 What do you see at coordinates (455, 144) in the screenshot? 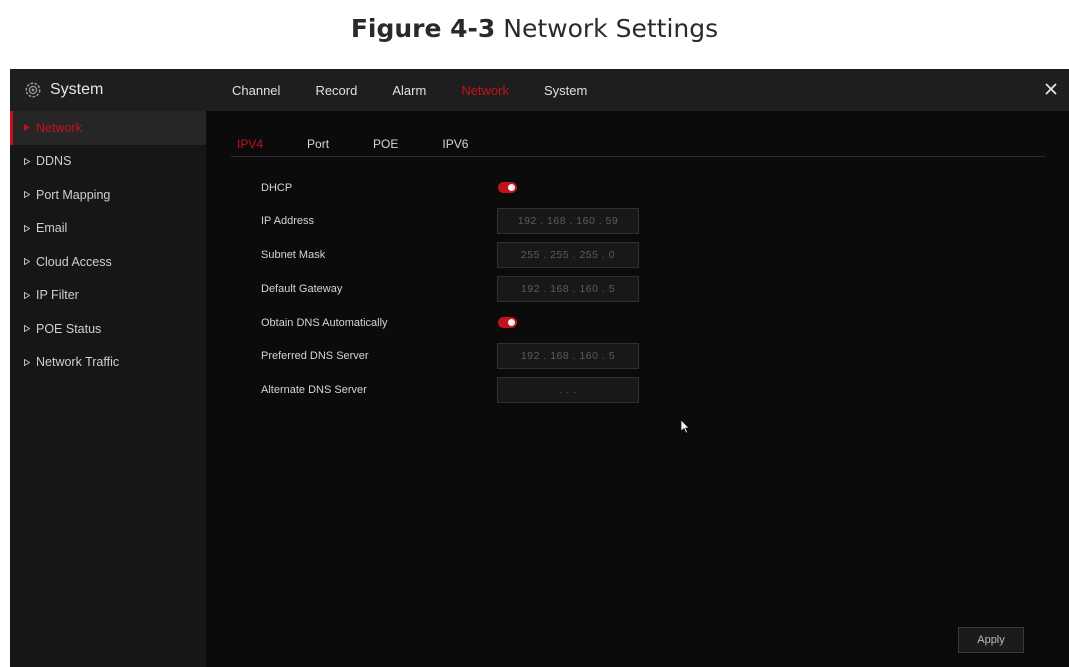
I see `tab-ipv6: IPV6` at bounding box center [455, 144].